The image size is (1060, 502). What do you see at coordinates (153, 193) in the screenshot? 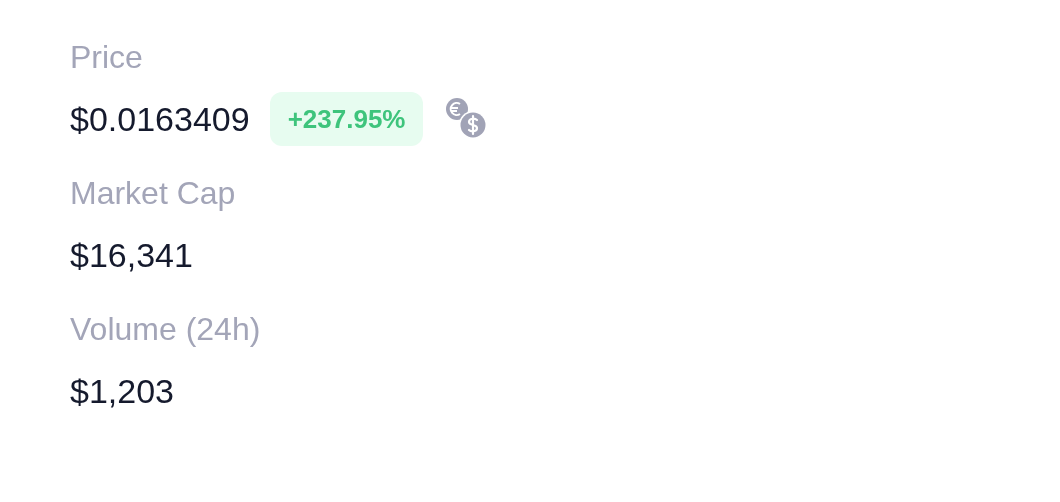
I see `stat-label: Market Cap` at bounding box center [153, 193].